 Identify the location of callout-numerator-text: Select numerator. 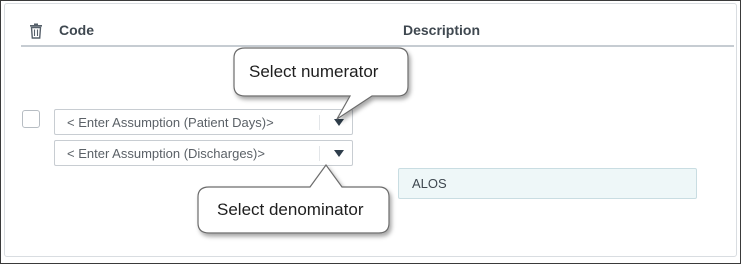
(314, 71).